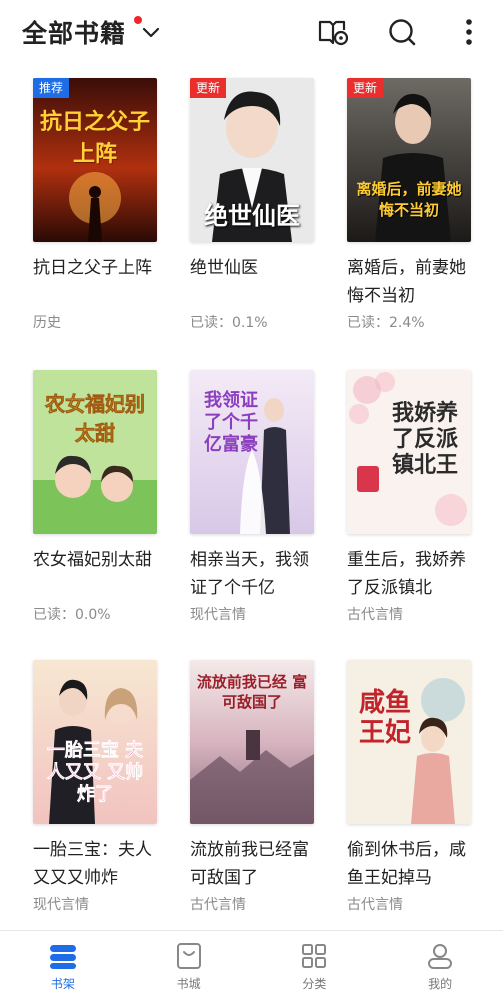 The width and height of the screenshot is (503, 1000). Describe the element at coordinates (314, 984) in the screenshot. I see `nav-label: 分类` at that location.